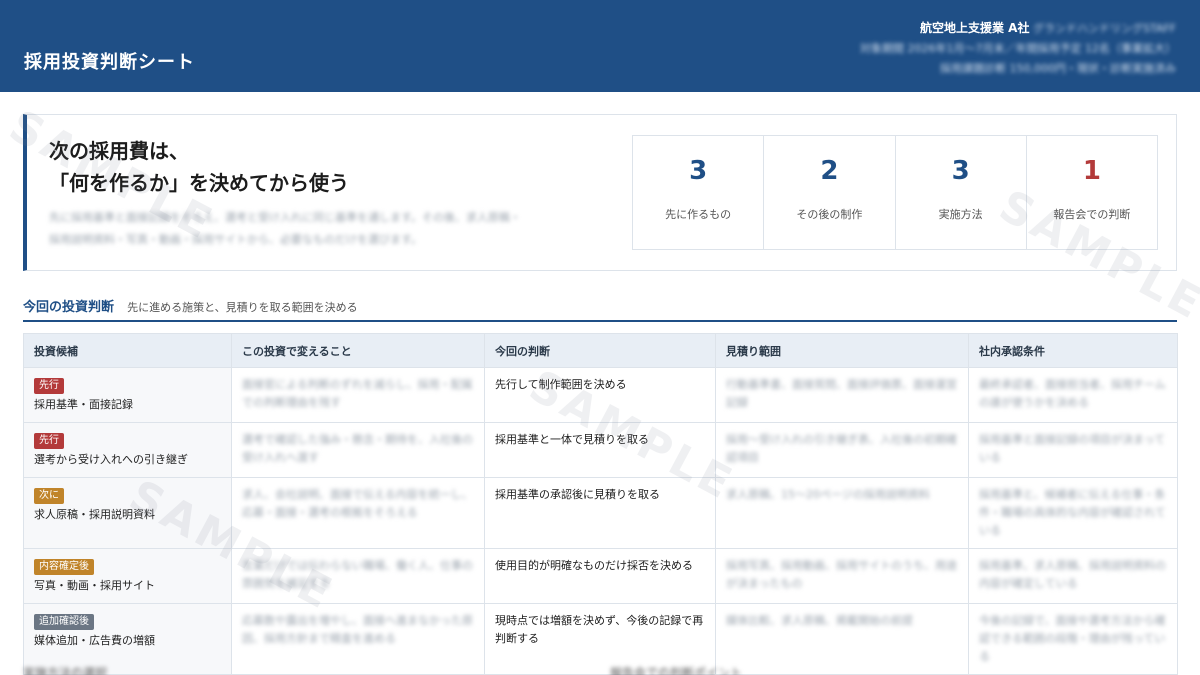  I want to click on column-header: この投資で変えること, so click(358, 350).